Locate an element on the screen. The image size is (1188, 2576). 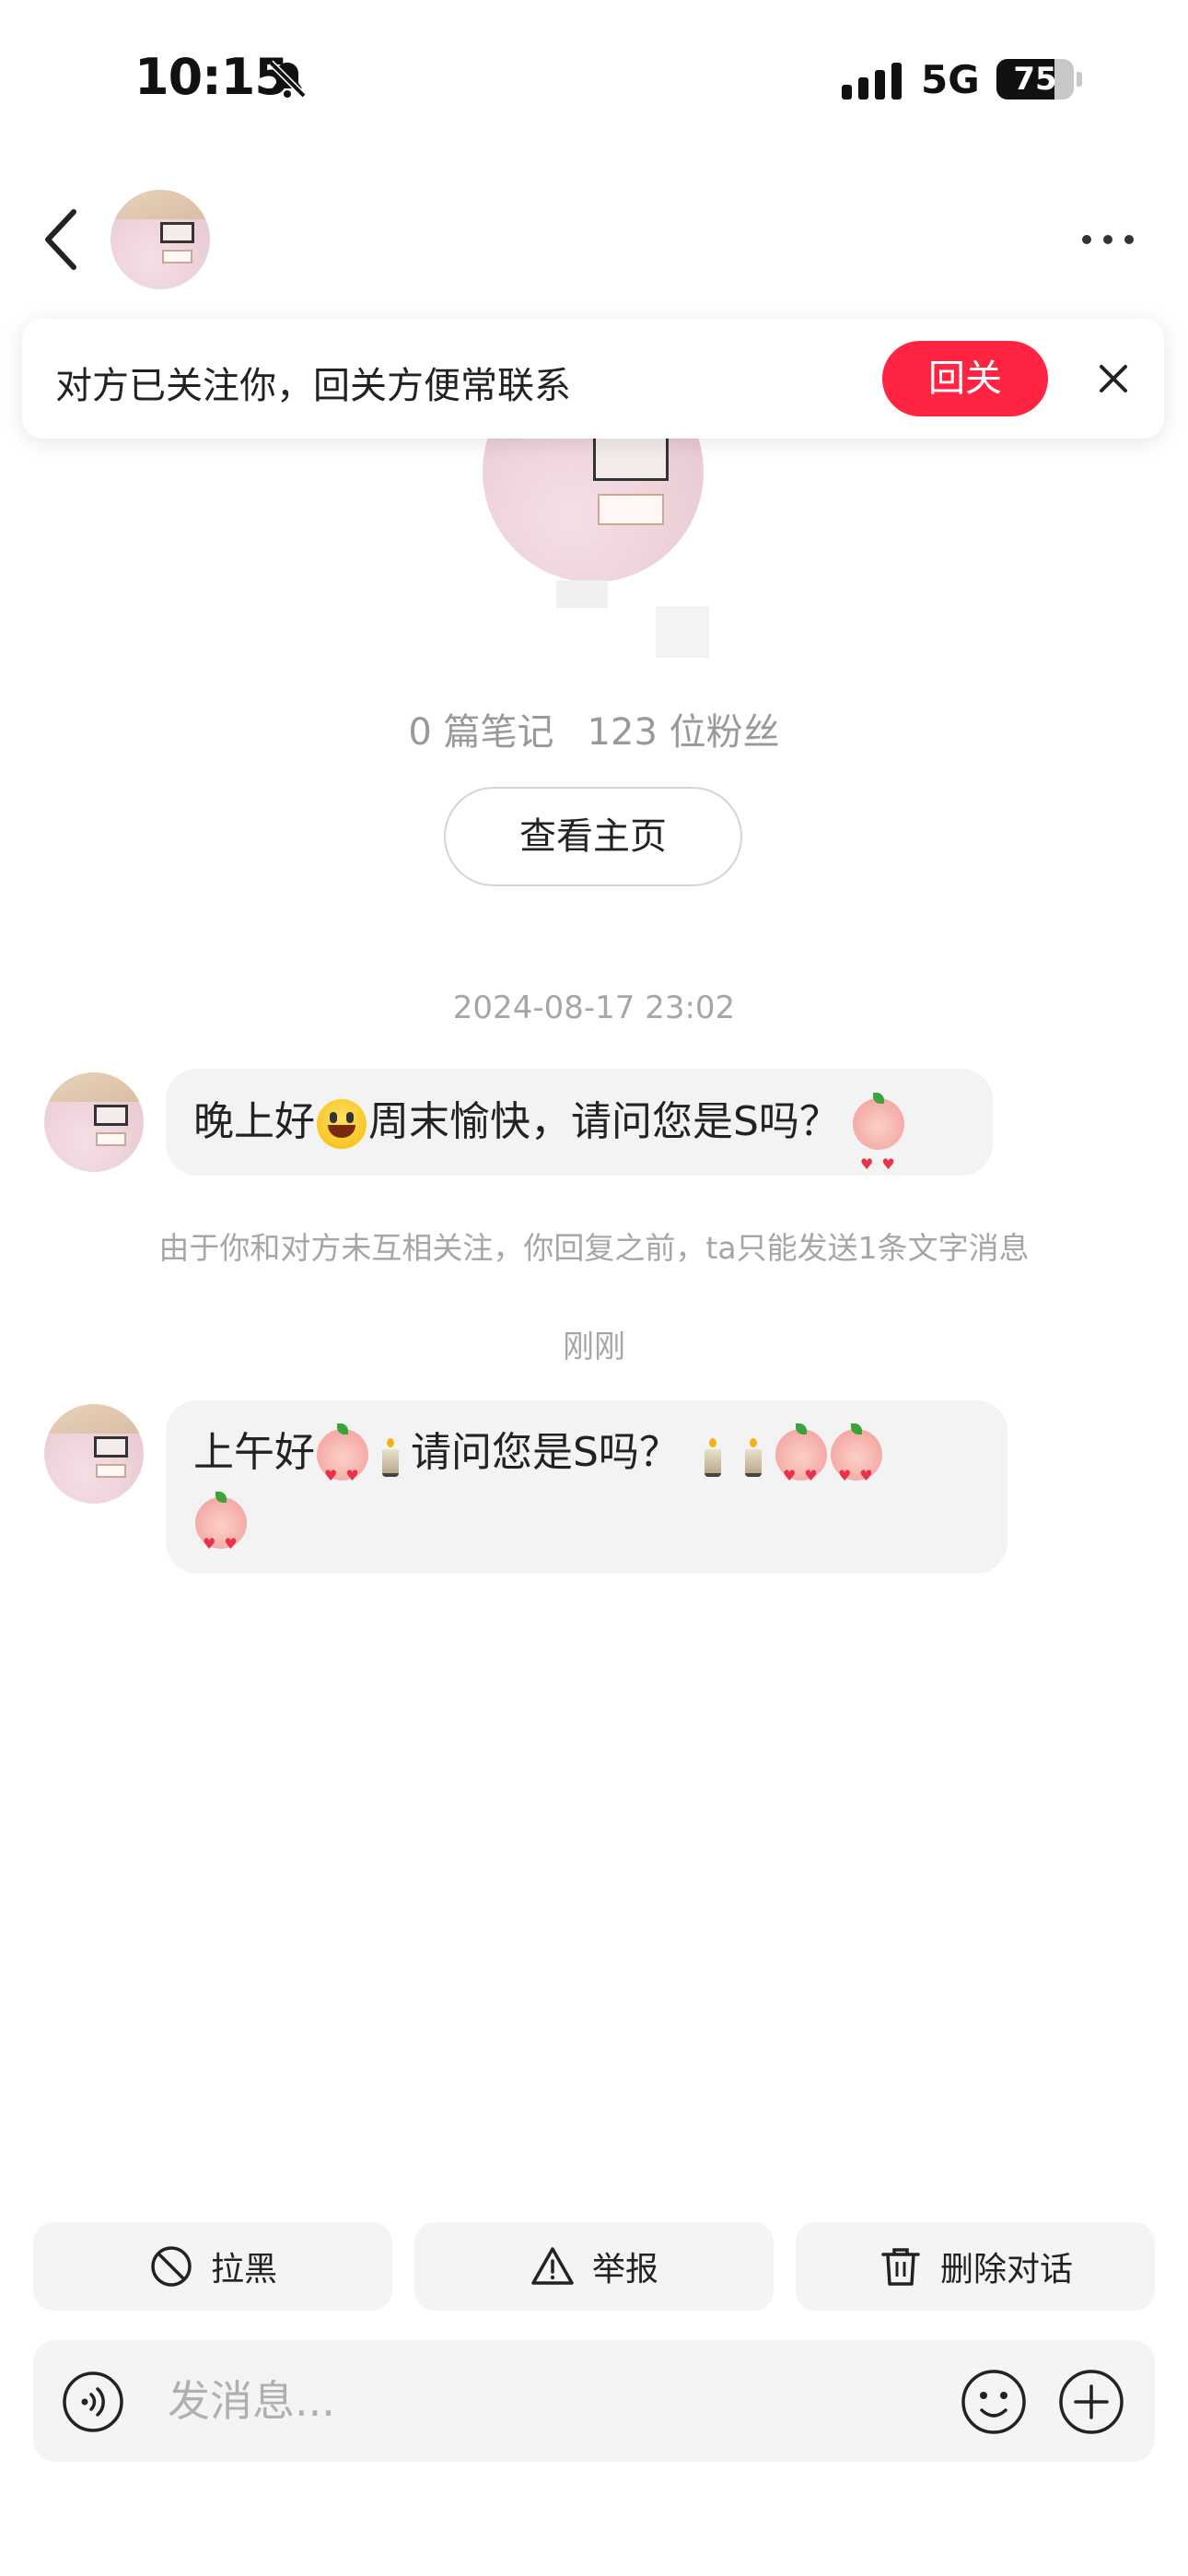
more-options-icon is located at coordinates (1108, 239).